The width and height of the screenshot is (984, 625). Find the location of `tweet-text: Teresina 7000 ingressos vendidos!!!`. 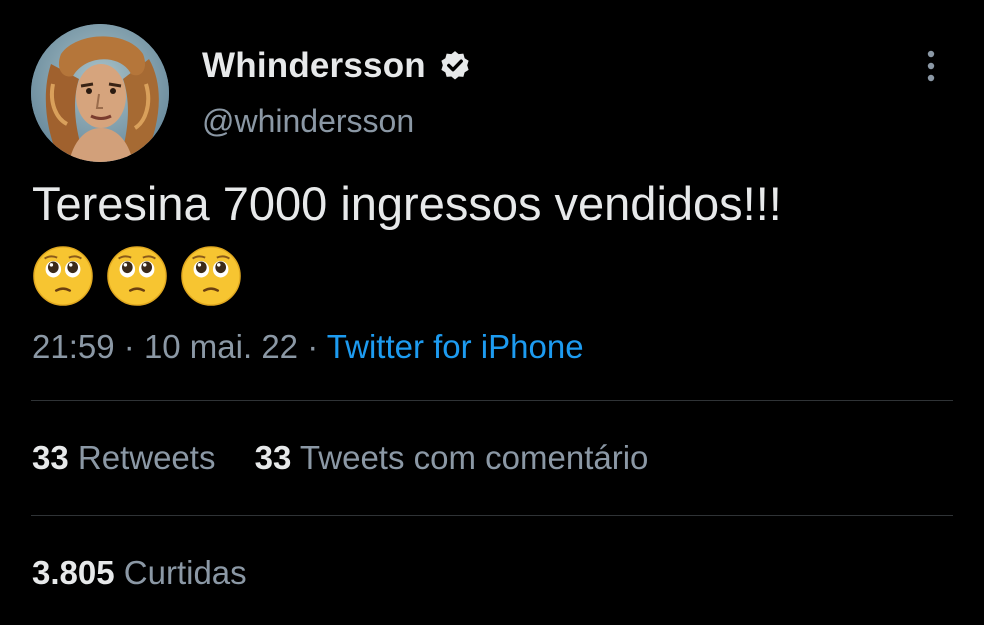

tweet-text: Teresina 7000 ingressos vendidos!!! is located at coordinates (407, 203).